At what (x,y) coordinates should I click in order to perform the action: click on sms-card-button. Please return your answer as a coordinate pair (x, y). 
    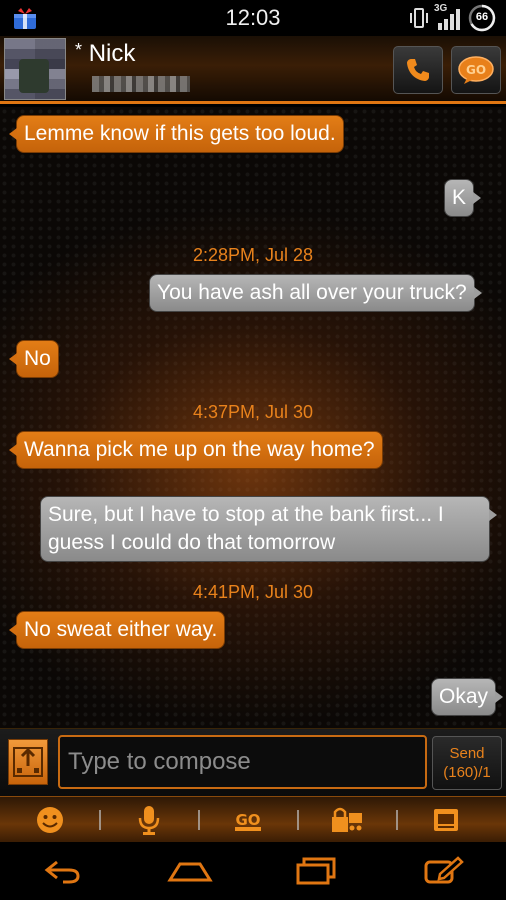
    Looking at the image, I should click on (445, 820).